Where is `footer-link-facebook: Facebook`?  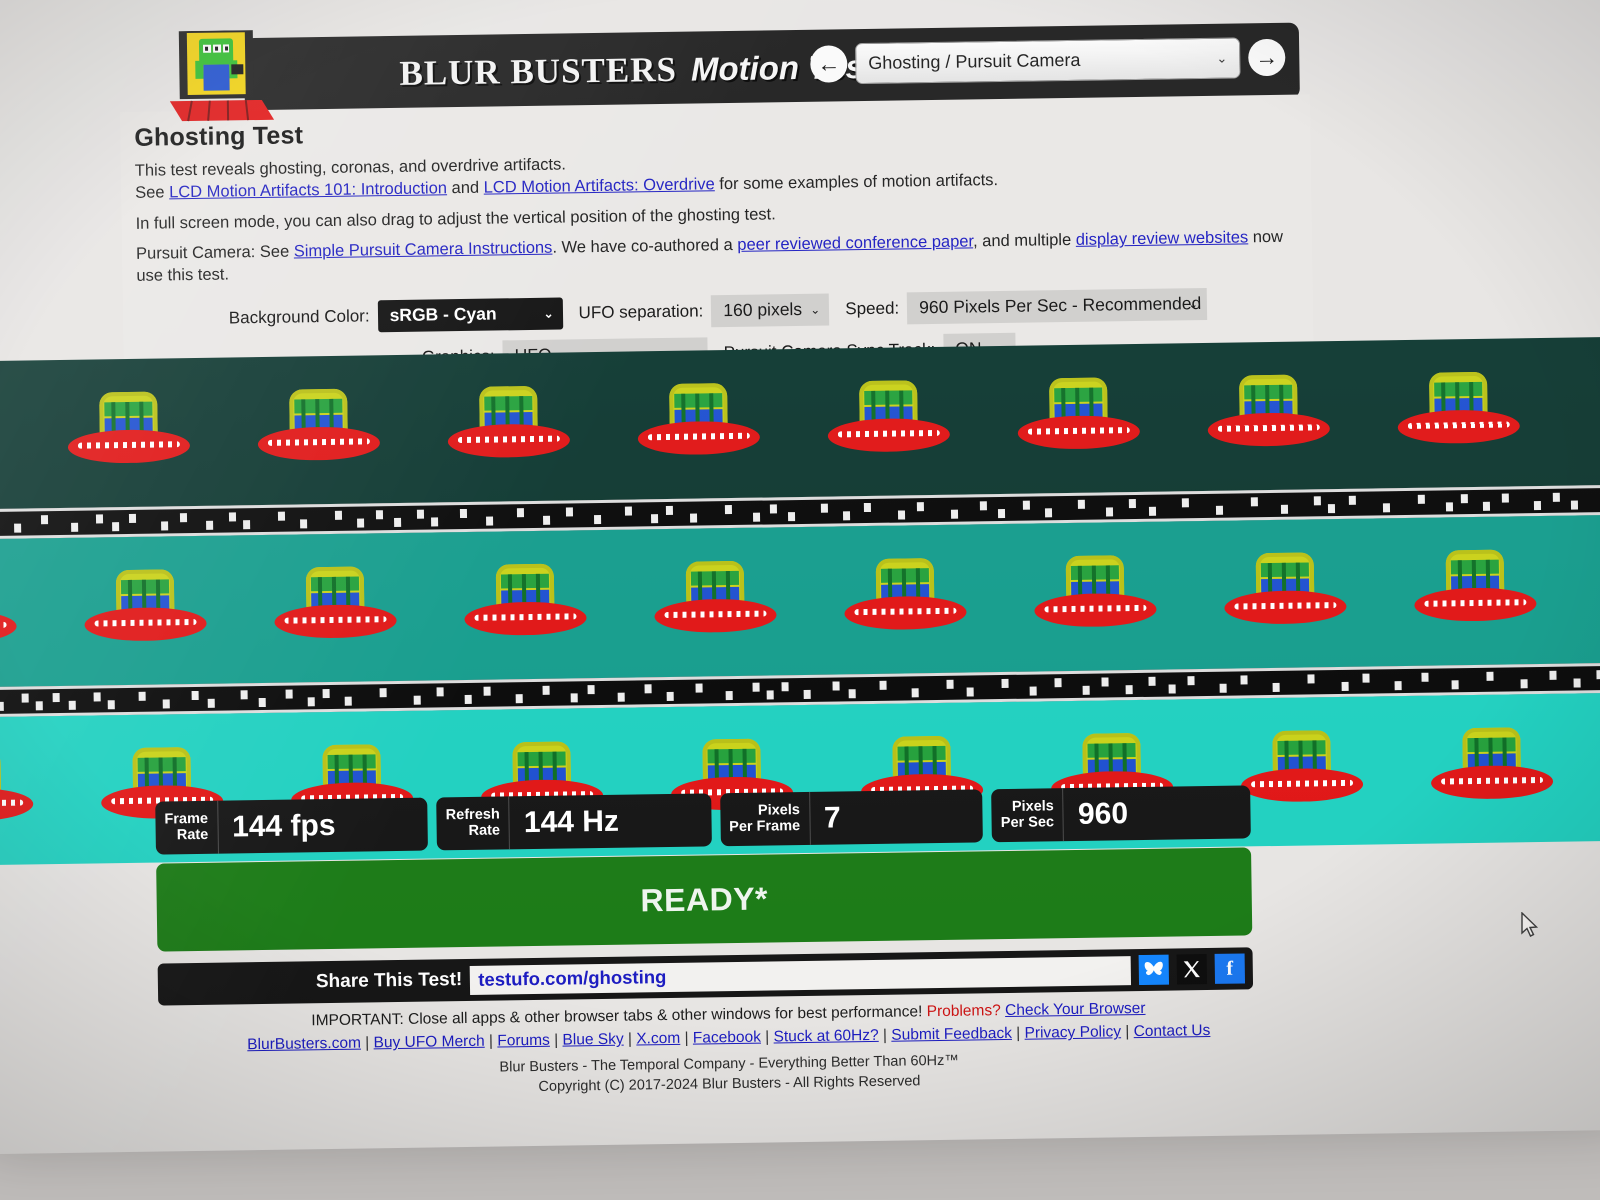
footer-link-facebook: Facebook is located at coordinates (727, 1038).